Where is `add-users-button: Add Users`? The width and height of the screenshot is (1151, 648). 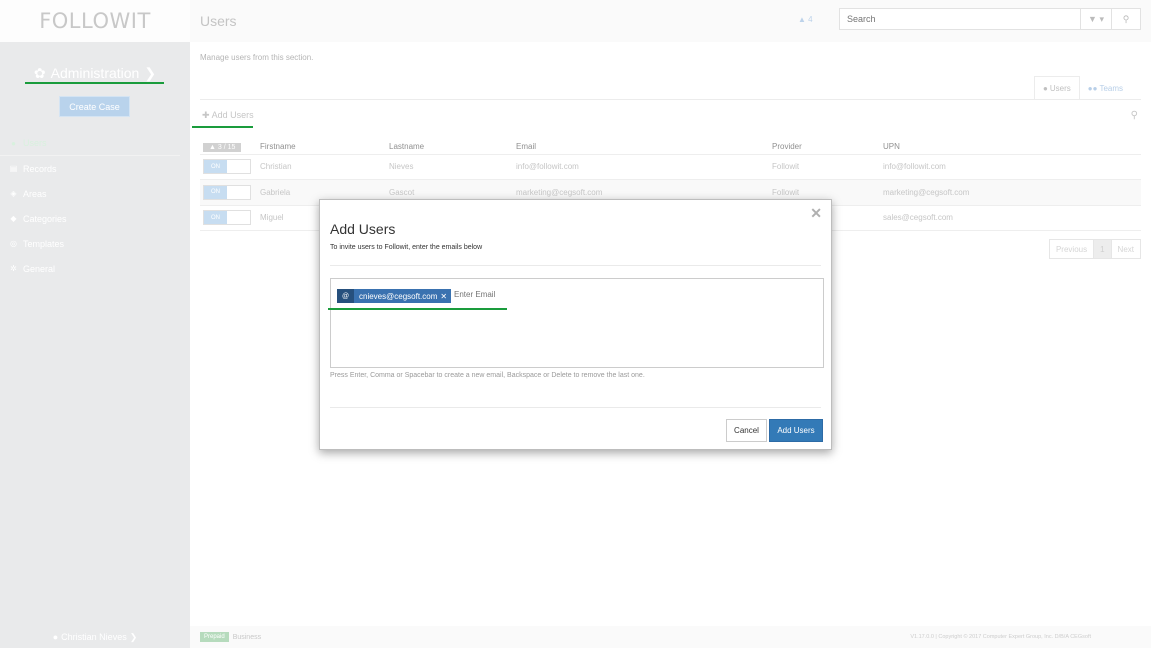
add-users-button: Add Users is located at coordinates (796, 430).